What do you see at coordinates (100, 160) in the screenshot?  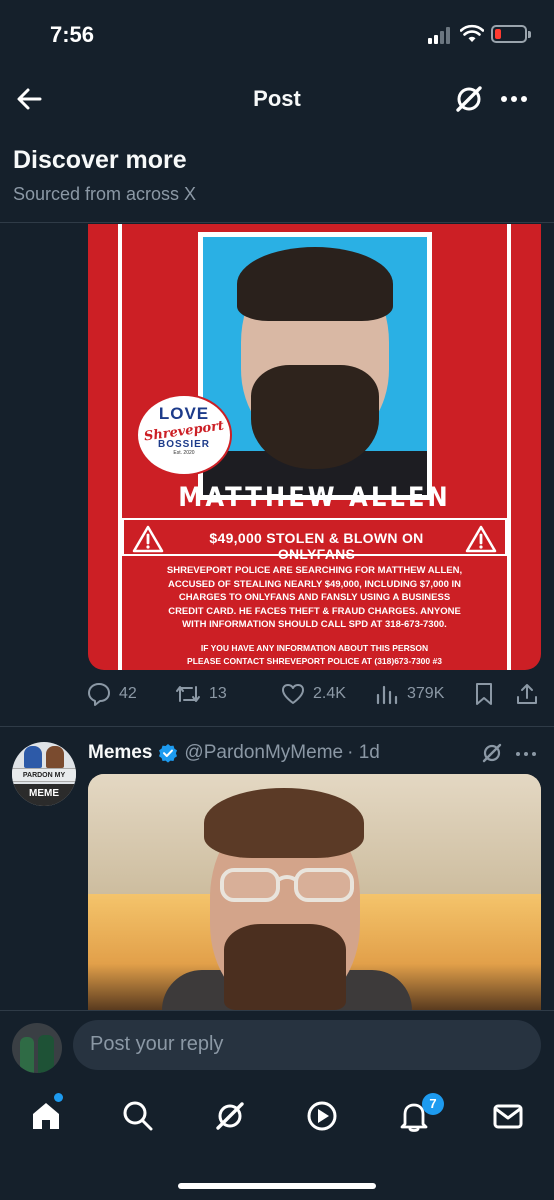 I see `discover-title: Discover more` at bounding box center [100, 160].